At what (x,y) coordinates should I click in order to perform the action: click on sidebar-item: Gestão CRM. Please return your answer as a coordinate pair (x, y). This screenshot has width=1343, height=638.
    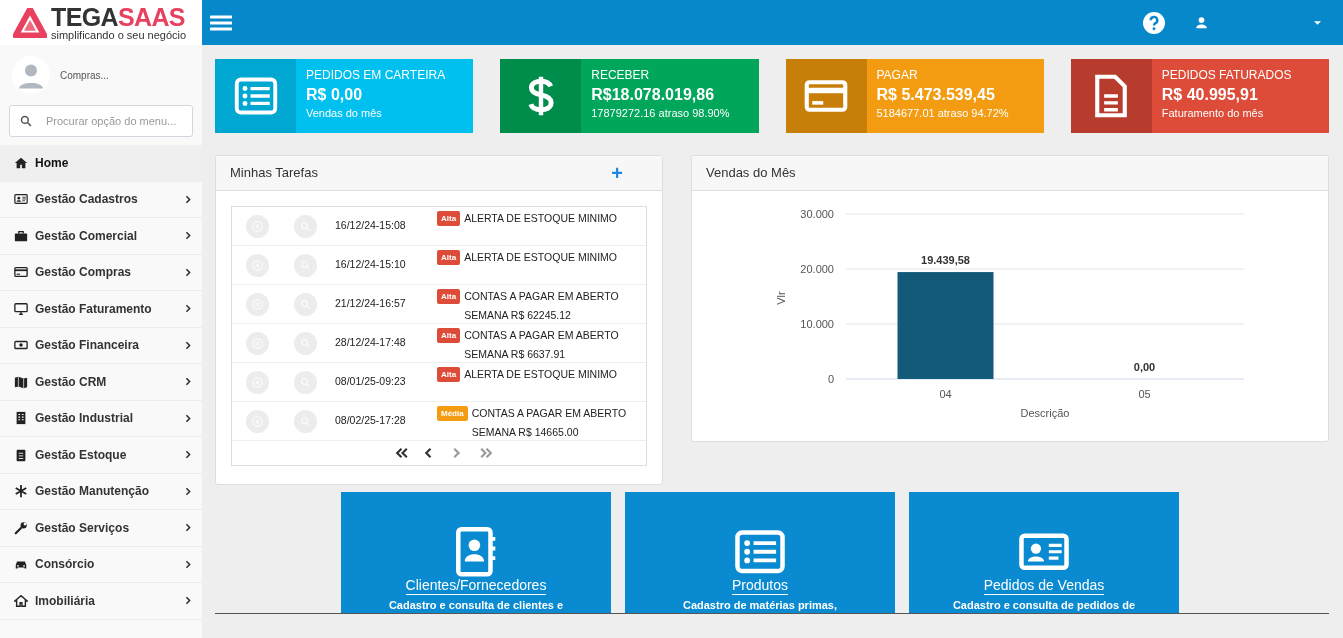
    Looking at the image, I should click on (101, 382).